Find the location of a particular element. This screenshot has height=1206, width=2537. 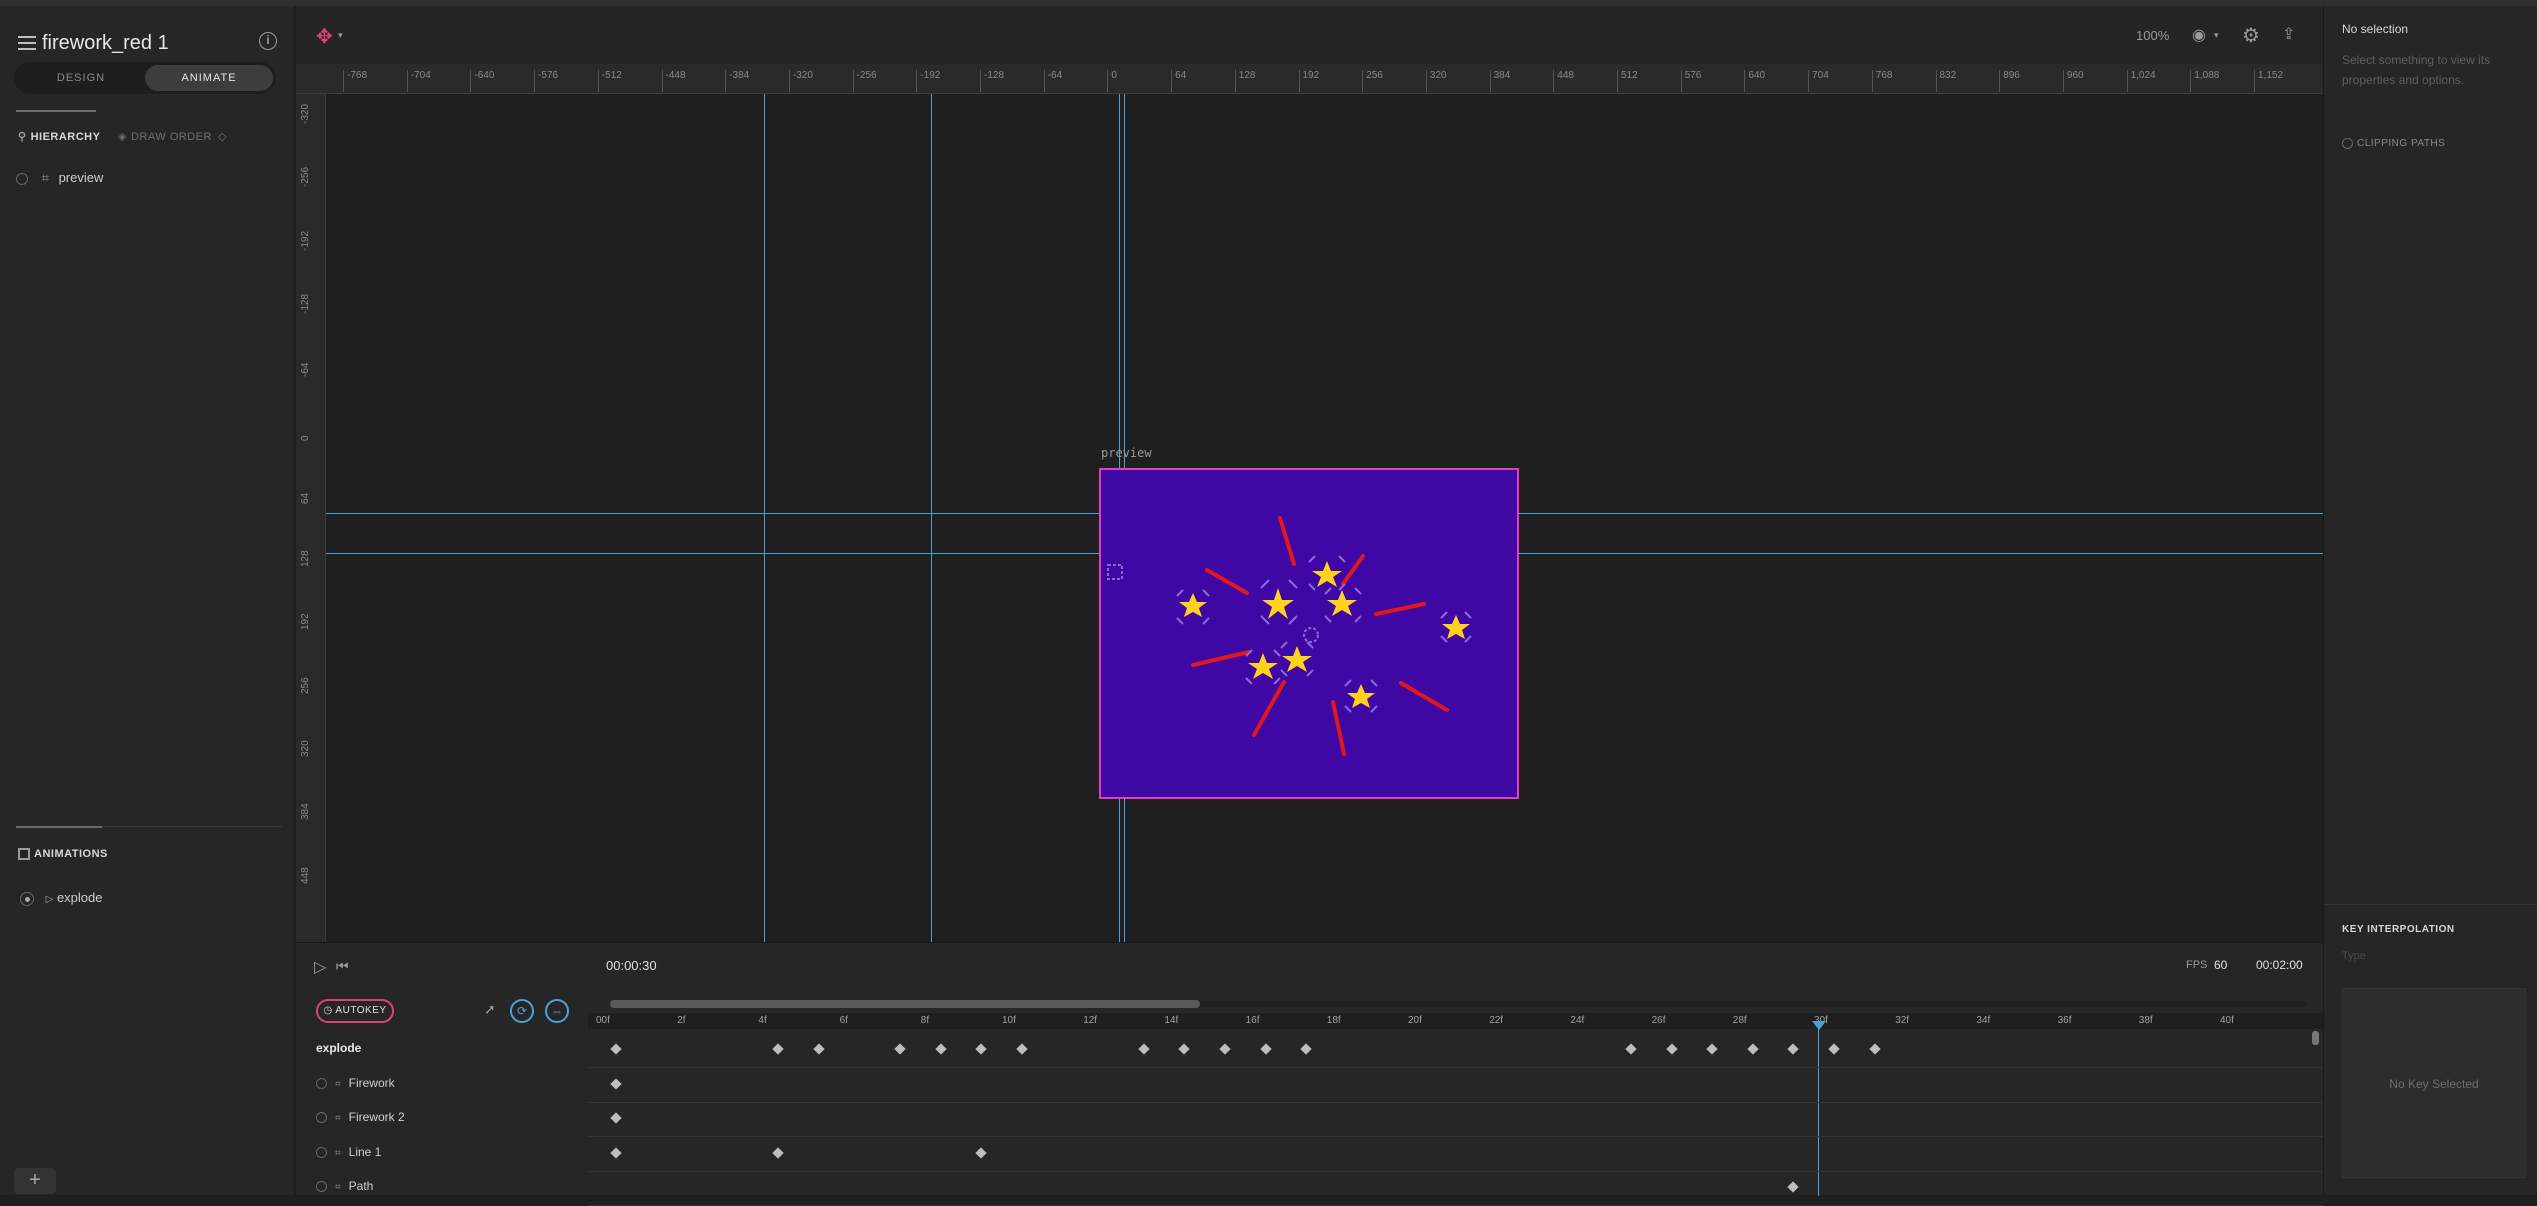

ruler-label: 64 is located at coordinates (1181, 75).